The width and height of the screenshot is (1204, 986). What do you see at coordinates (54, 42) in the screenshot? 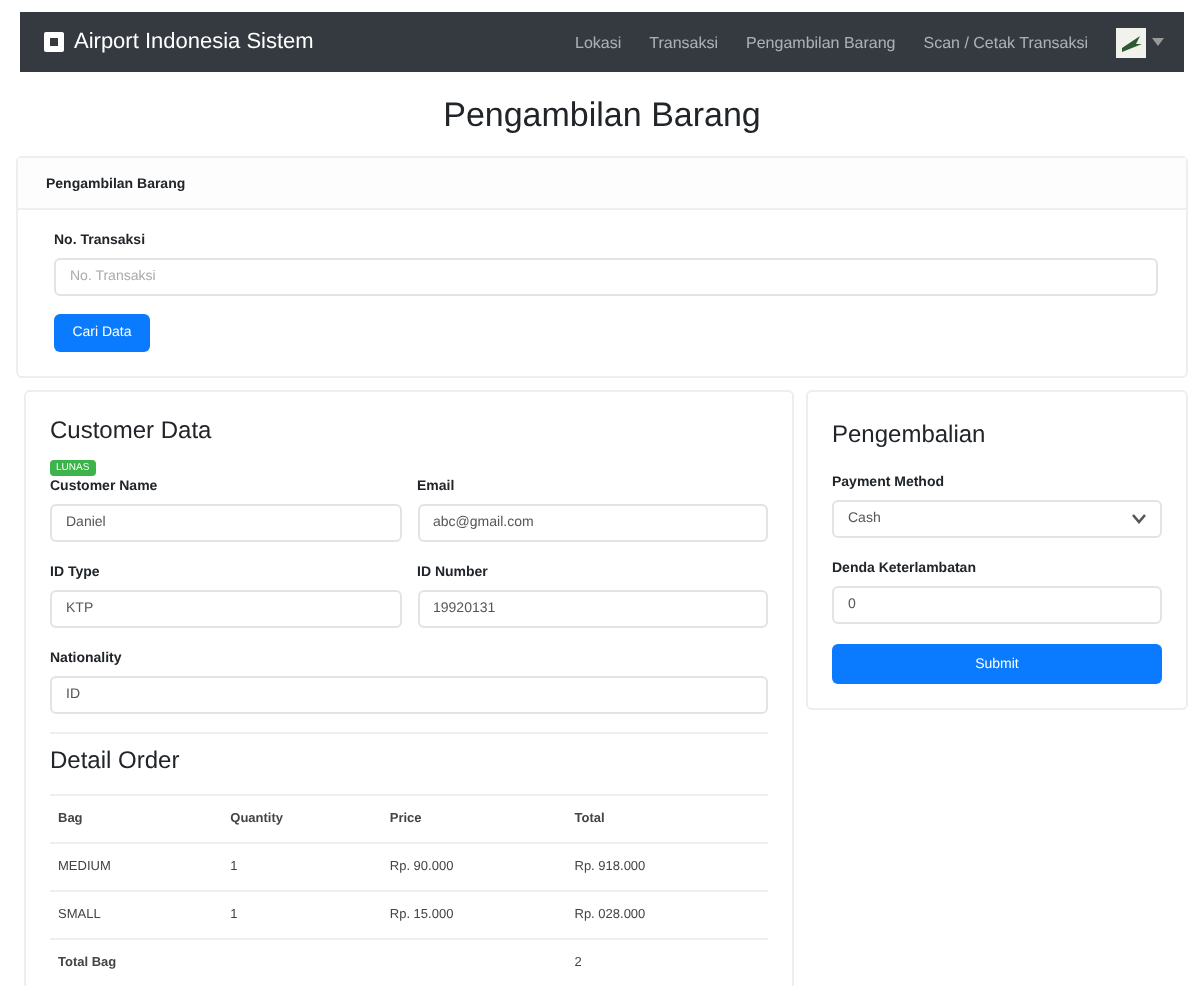
I see `logo-icon` at bounding box center [54, 42].